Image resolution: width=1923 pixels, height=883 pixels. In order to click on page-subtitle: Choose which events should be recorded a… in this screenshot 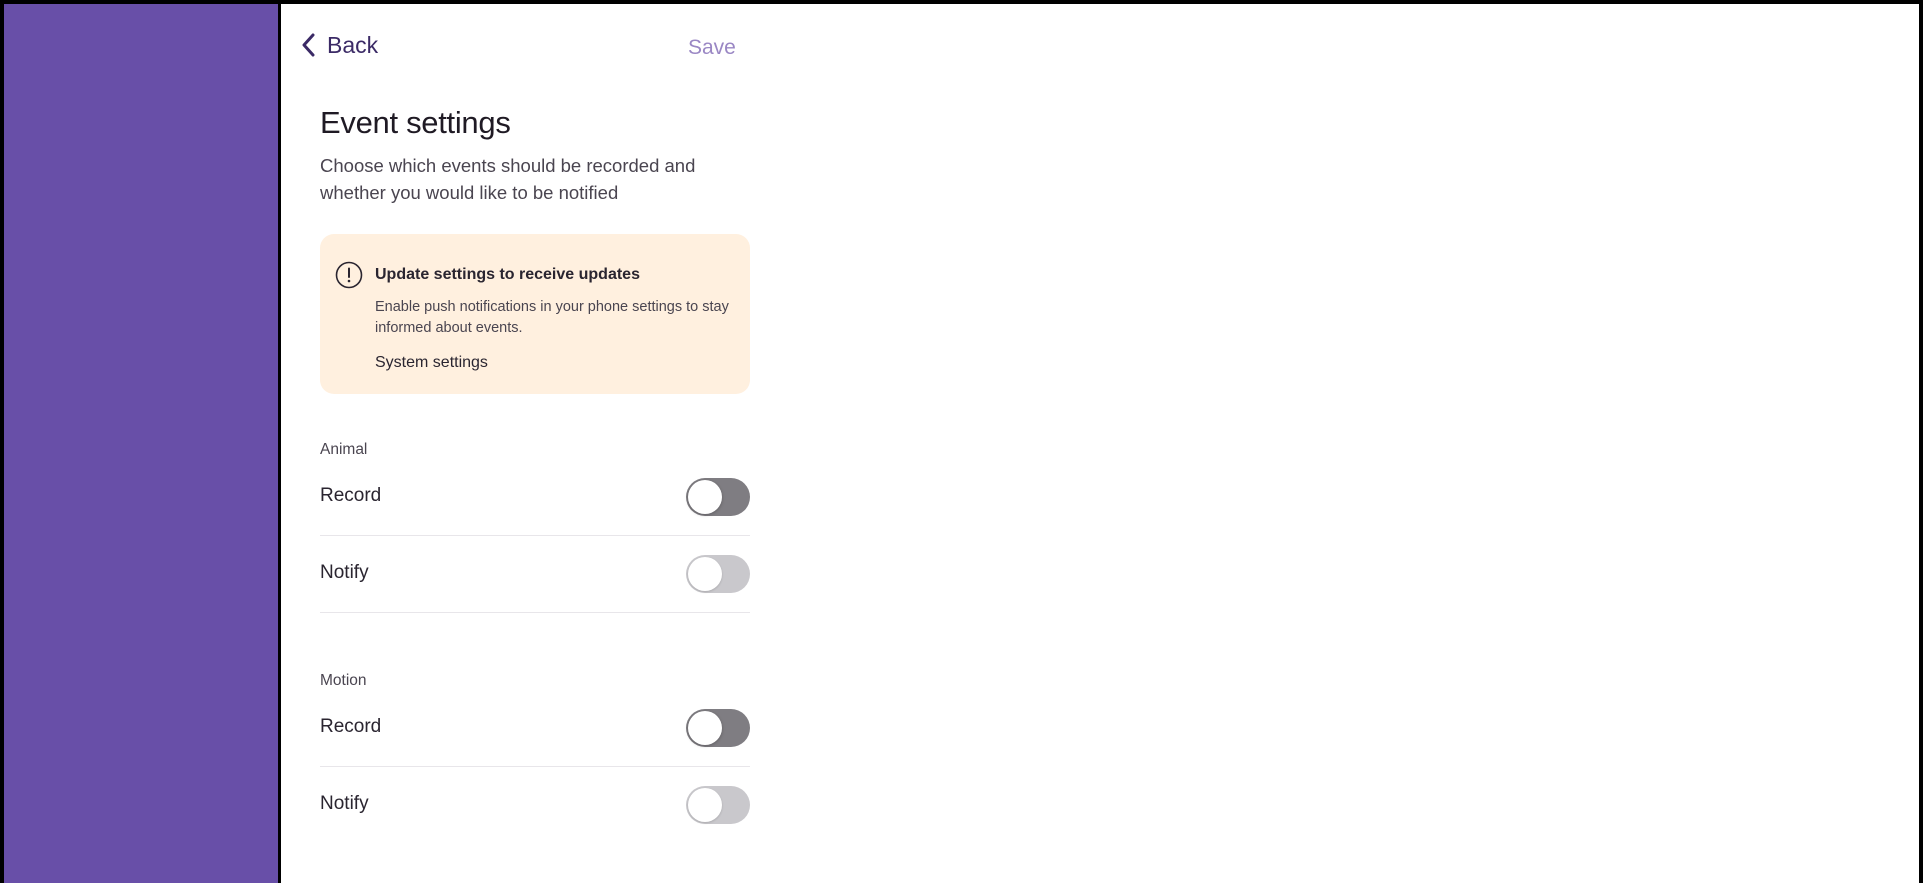, I will do `click(508, 179)`.